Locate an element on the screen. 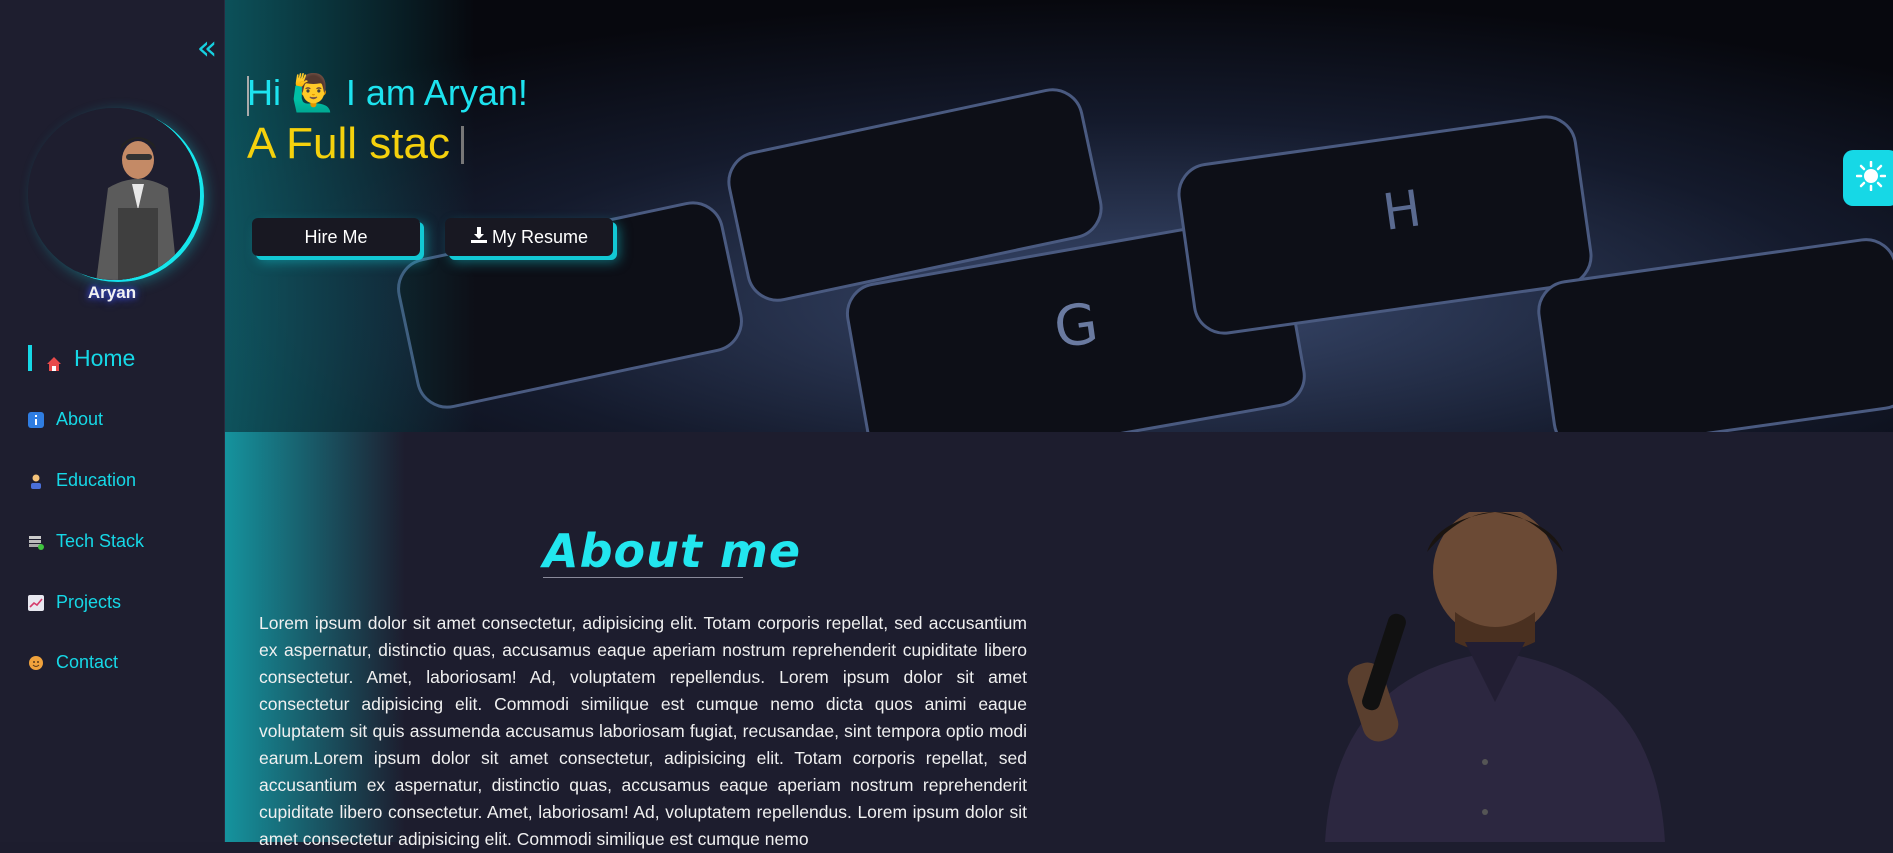  active-indicator is located at coordinates (30, 358).